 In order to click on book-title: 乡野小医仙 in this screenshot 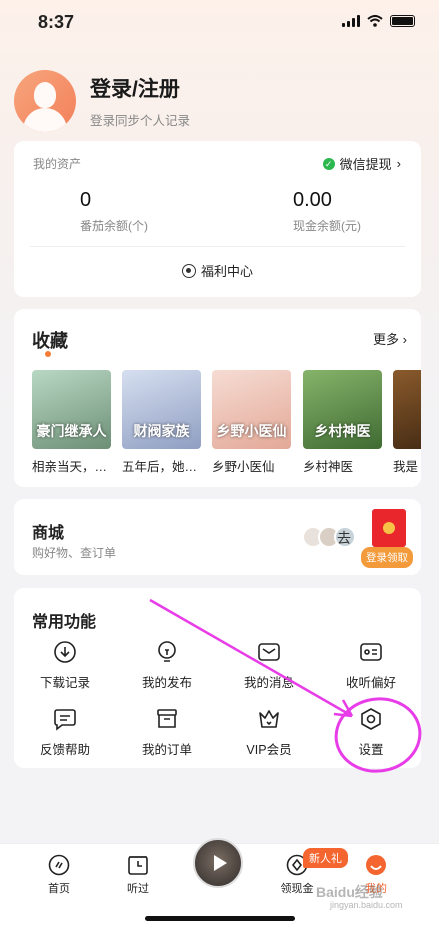, I will do `click(243, 467)`.